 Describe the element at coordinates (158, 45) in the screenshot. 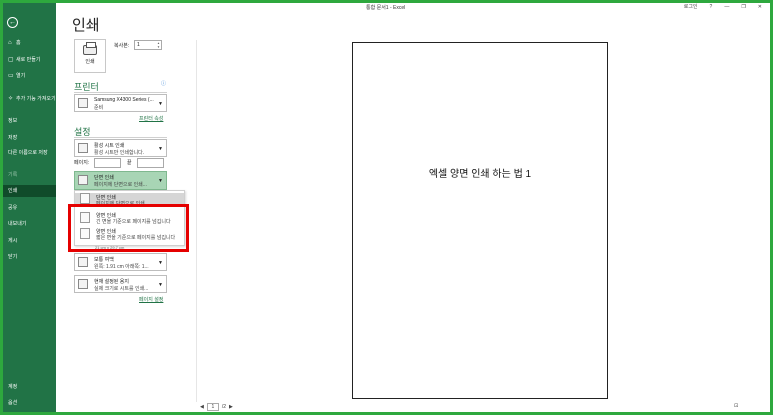

I see `spin-arrows-icon: ▲ ▼` at that location.